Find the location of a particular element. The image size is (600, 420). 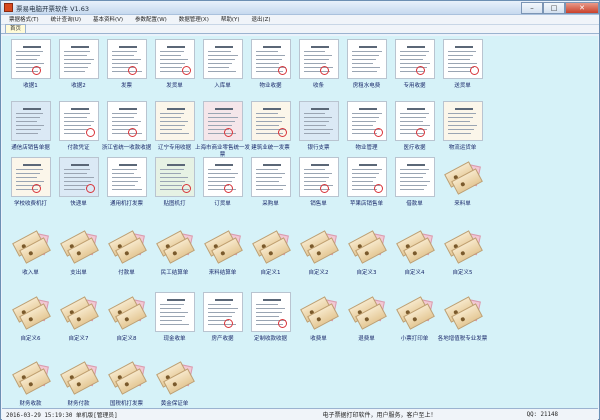

tile-48: 小票打印单 is located at coordinates (414, 317).